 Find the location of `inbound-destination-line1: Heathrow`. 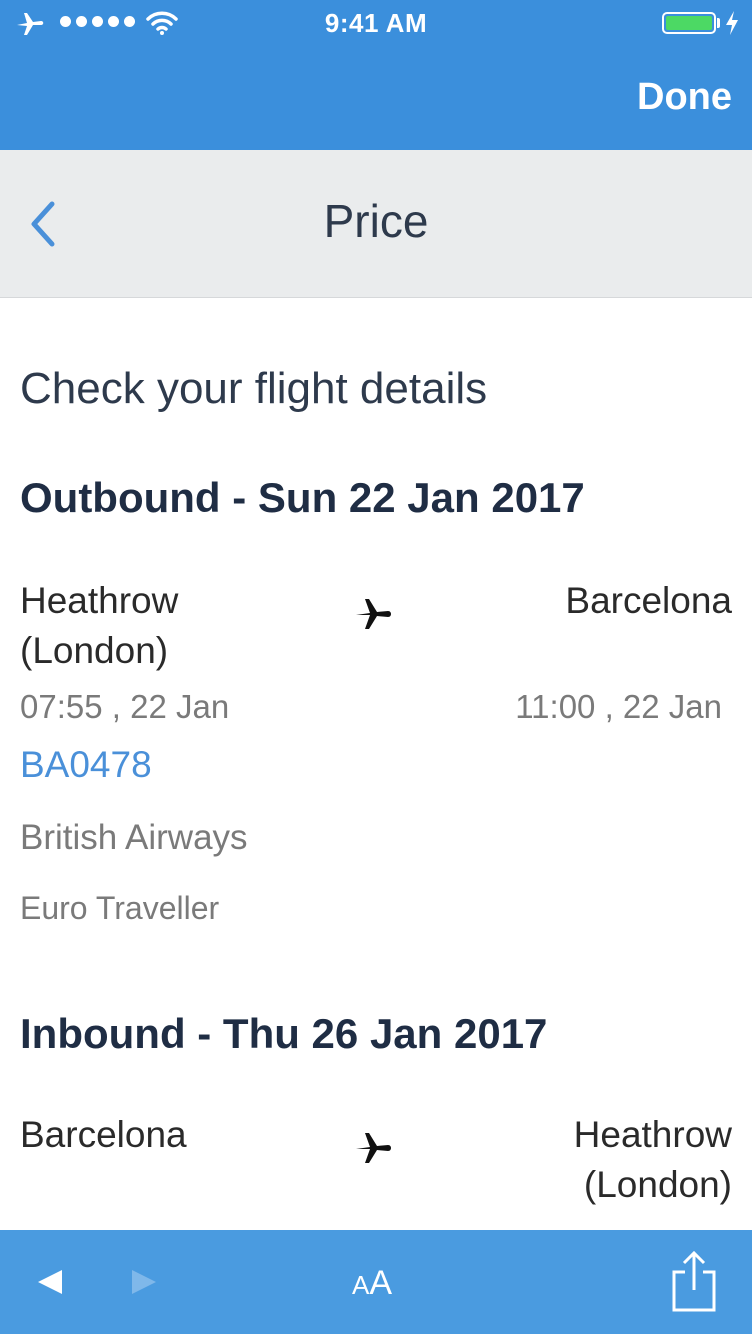

inbound-destination-line1: Heathrow is located at coordinates (652, 1134).